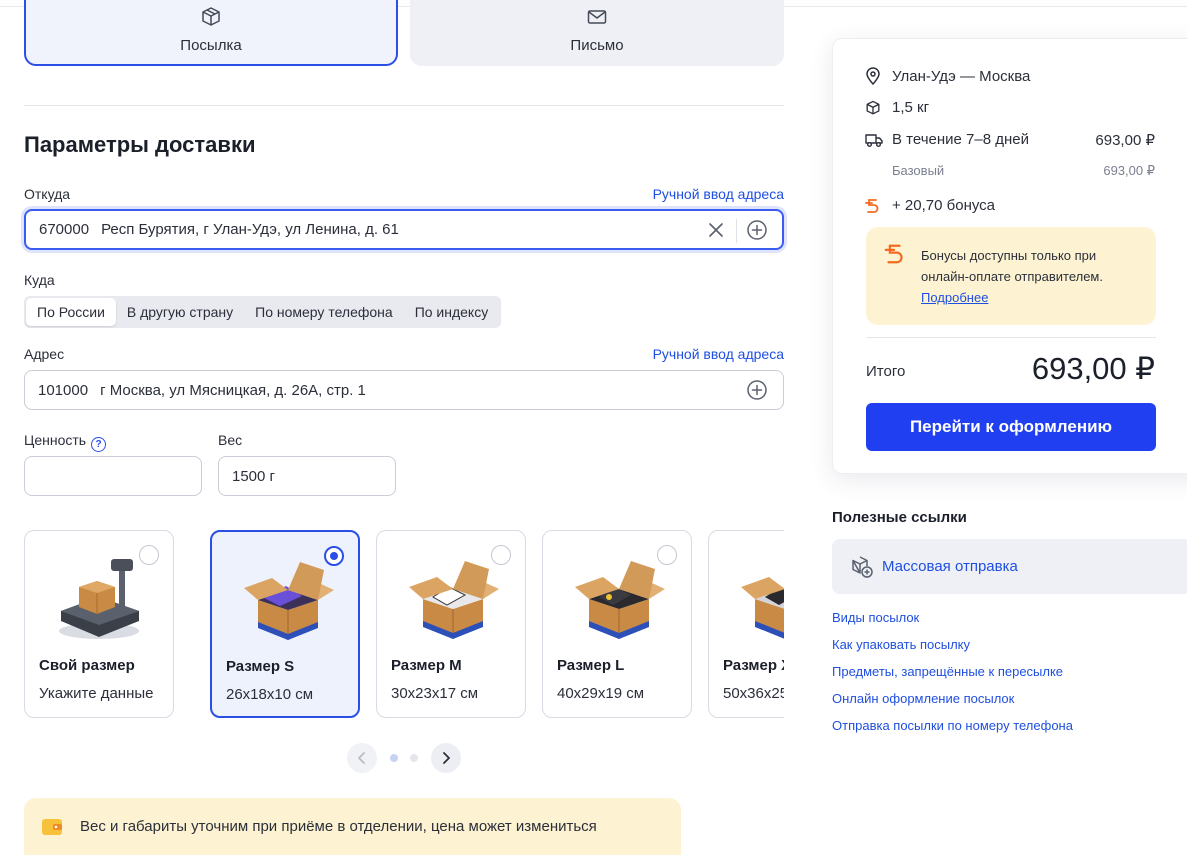  I want to click on size-card-m: Размер M 30x23x17 см, so click(451, 624).